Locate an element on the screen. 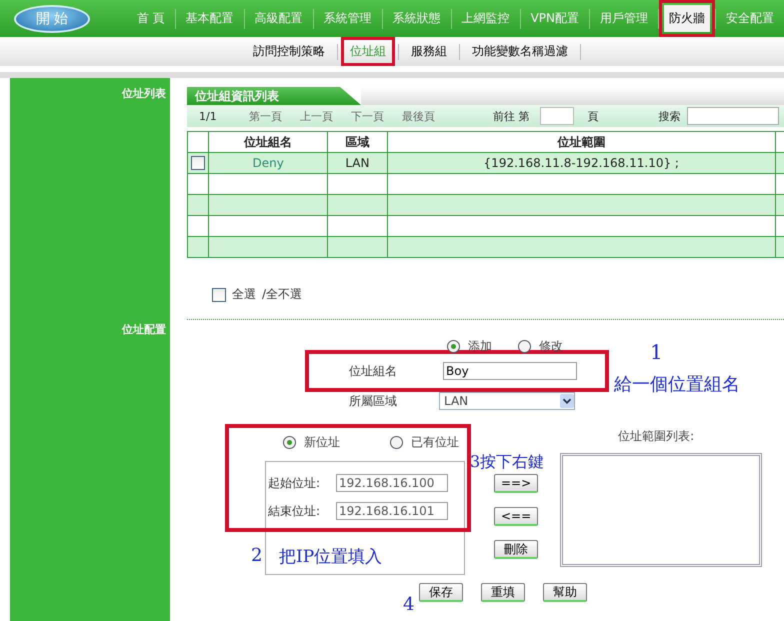  action-button: 保存 is located at coordinates (441, 592).